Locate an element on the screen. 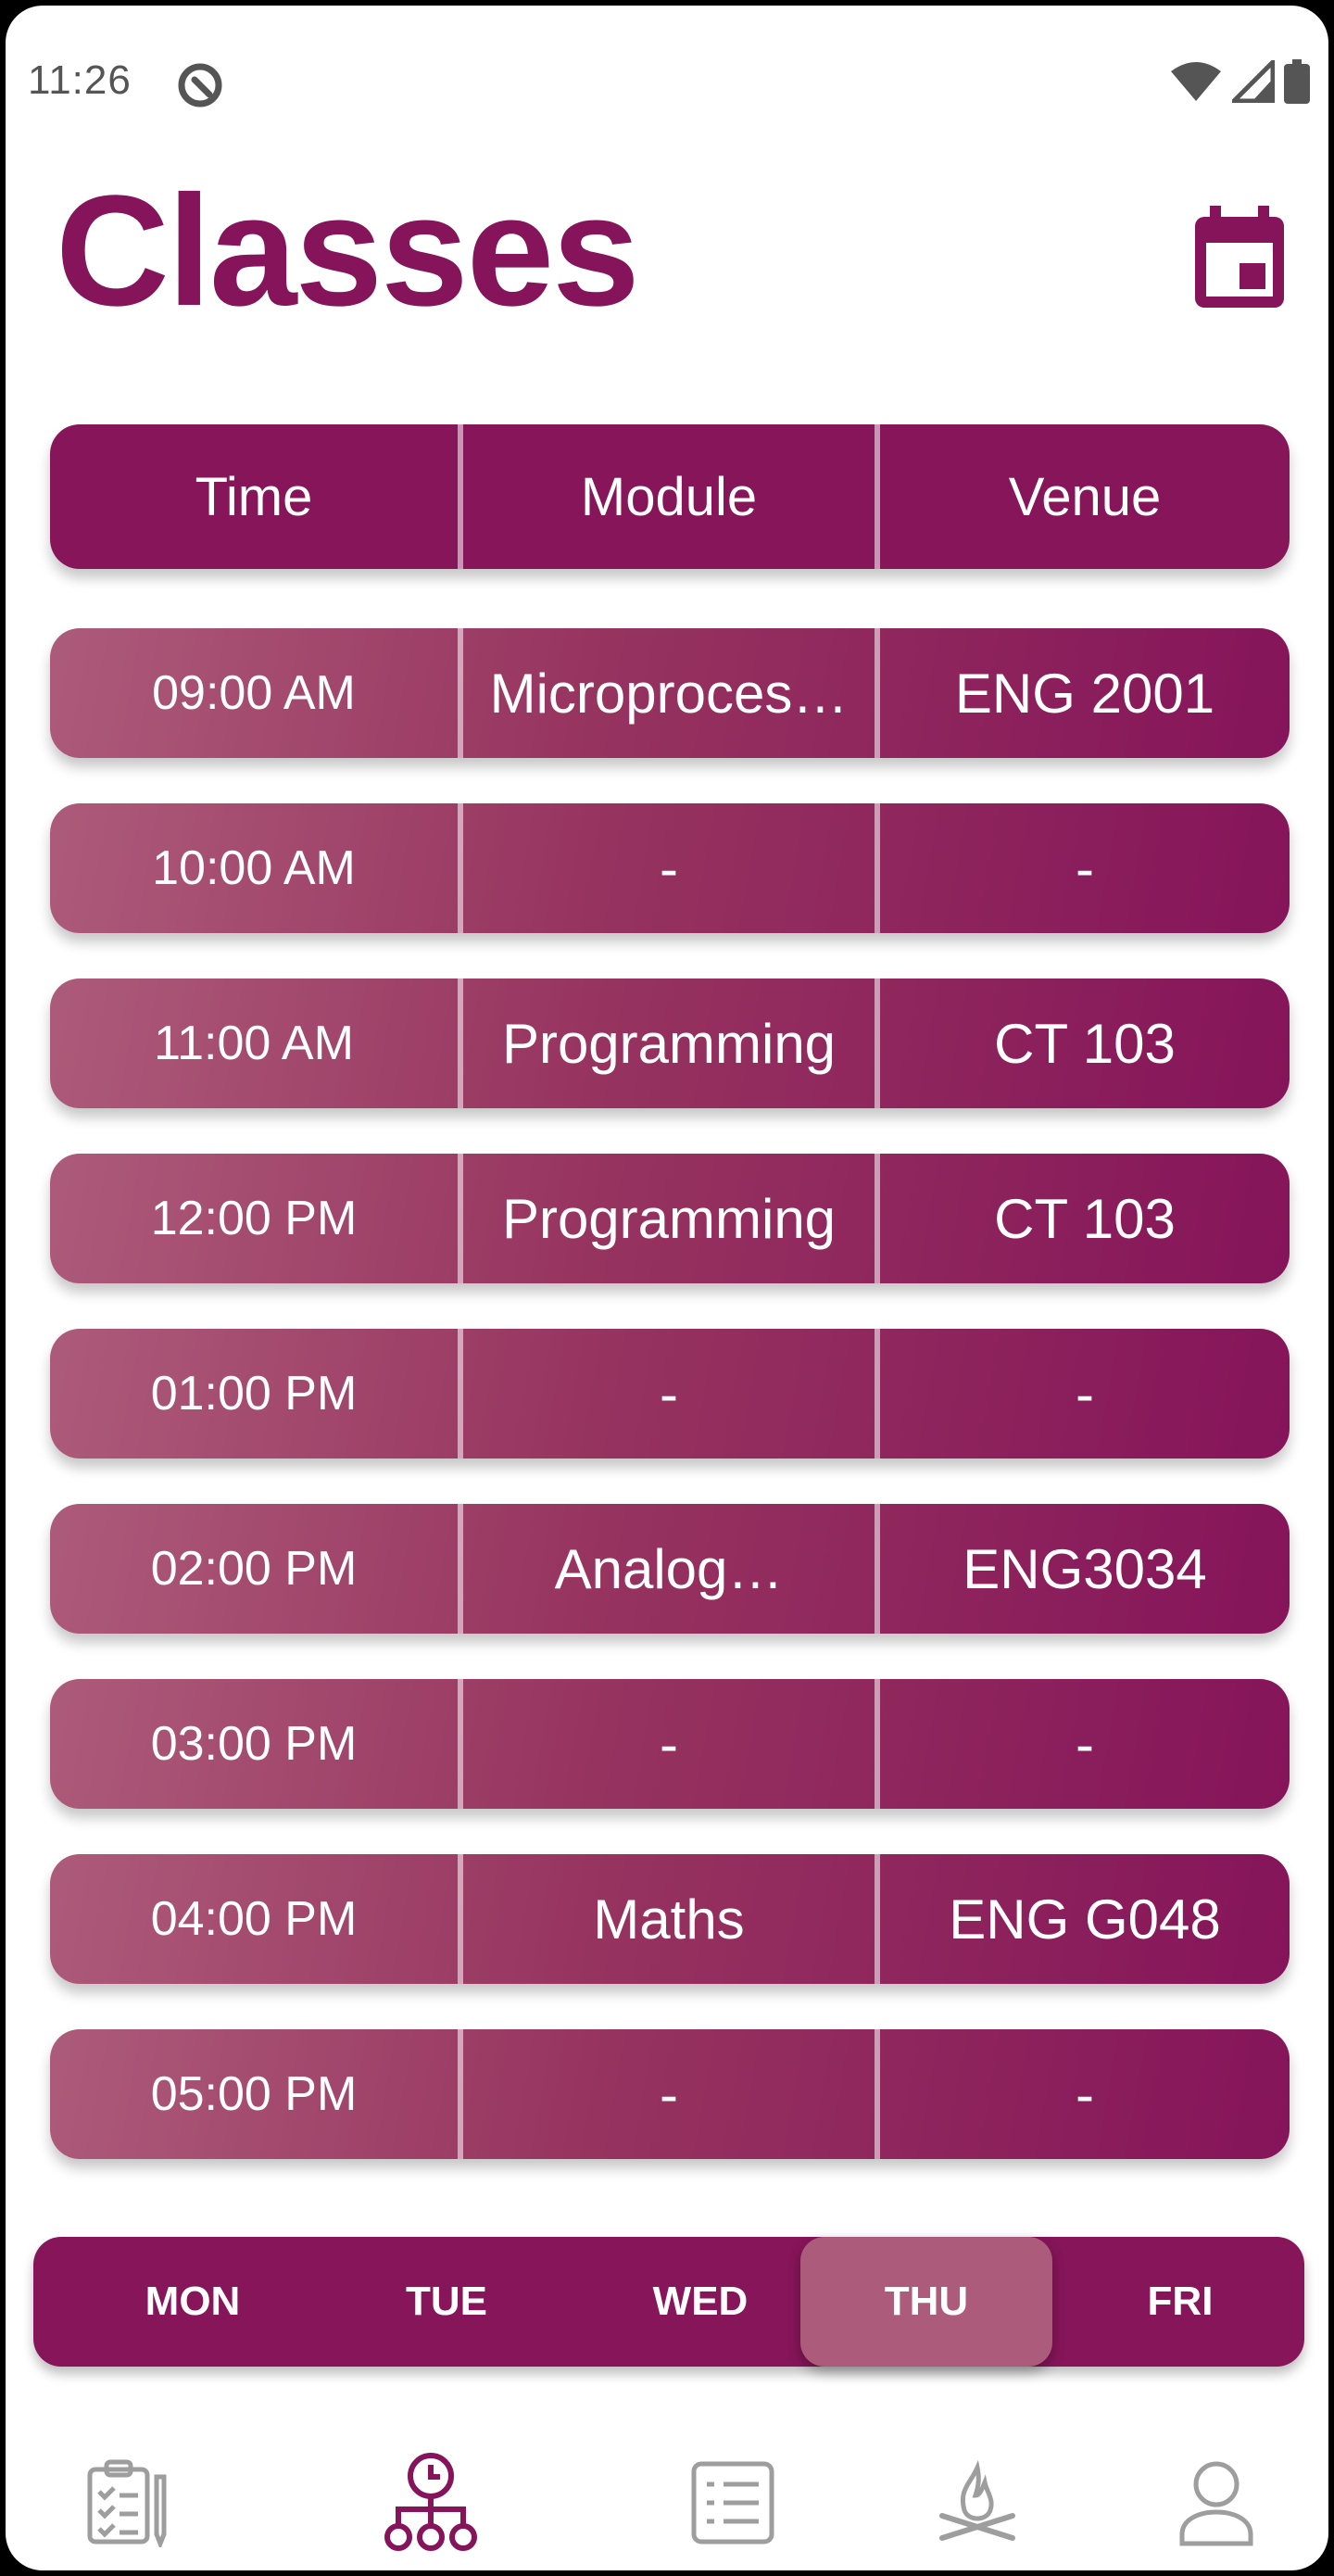  nav-tasks is located at coordinates (127, 2503).